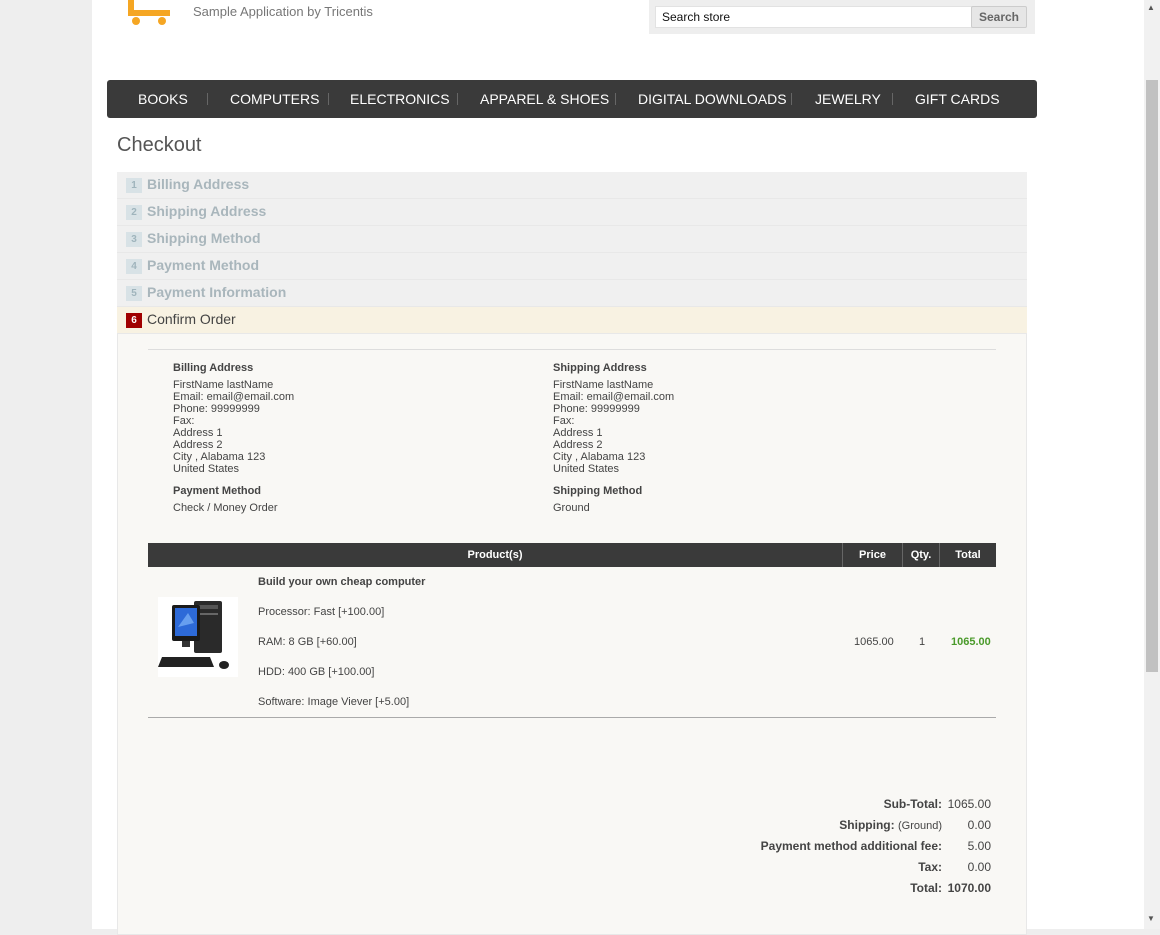 The width and height of the screenshot is (1160, 935). I want to click on step-title: Shipping Address, so click(207, 211).